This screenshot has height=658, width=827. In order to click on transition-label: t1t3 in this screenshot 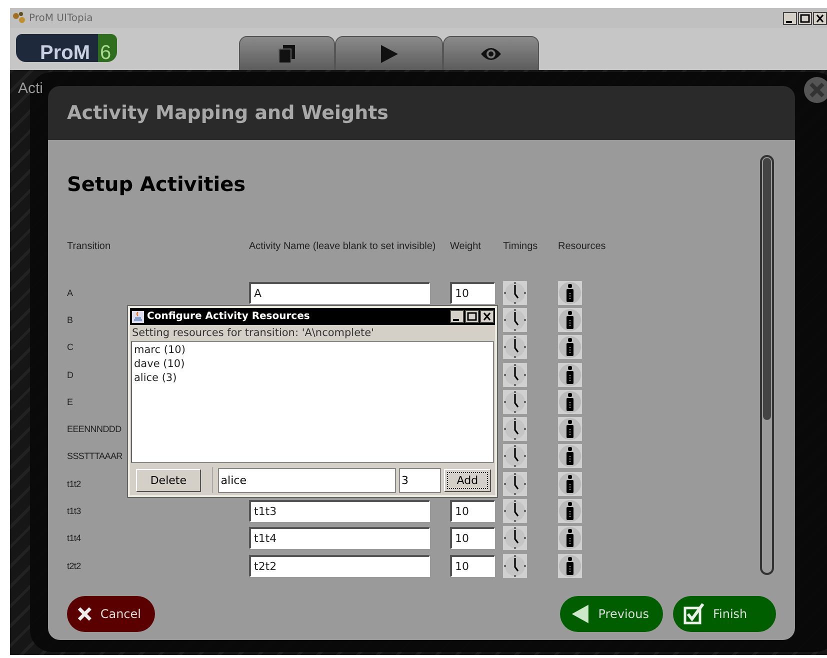, I will do `click(74, 511)`.